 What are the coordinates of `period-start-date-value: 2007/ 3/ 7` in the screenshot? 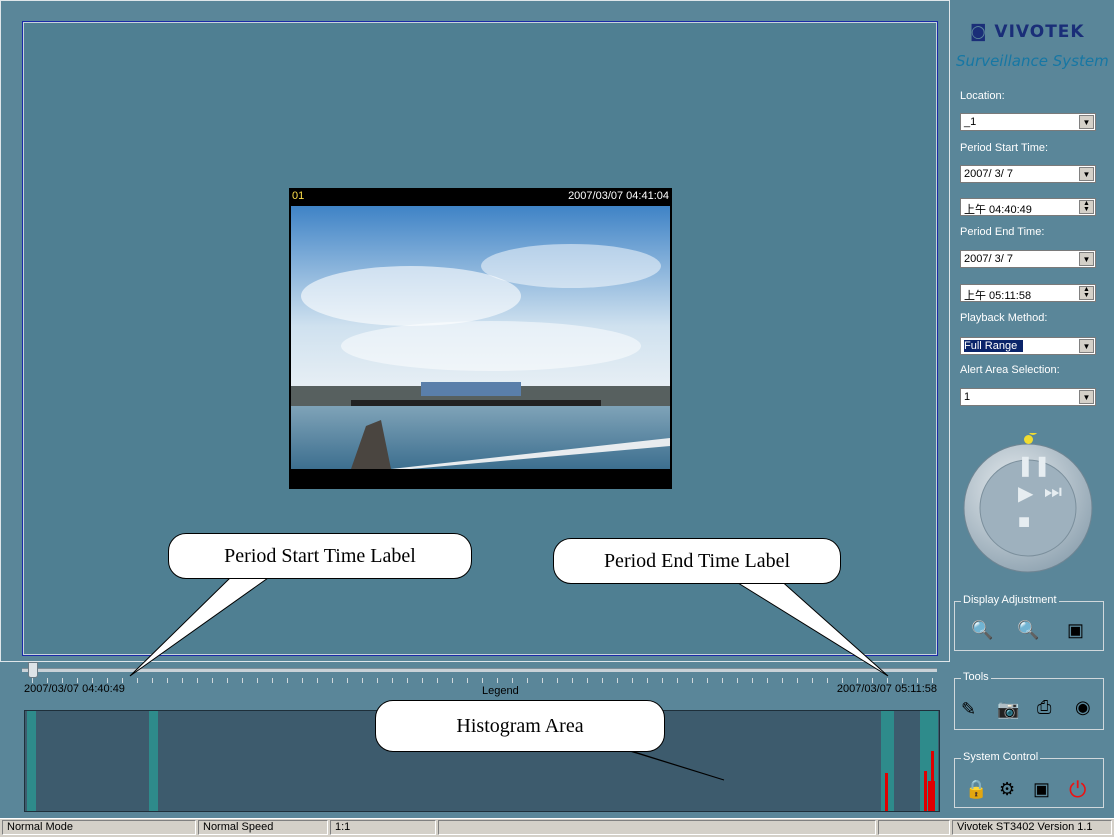 It's located at (988, 174).